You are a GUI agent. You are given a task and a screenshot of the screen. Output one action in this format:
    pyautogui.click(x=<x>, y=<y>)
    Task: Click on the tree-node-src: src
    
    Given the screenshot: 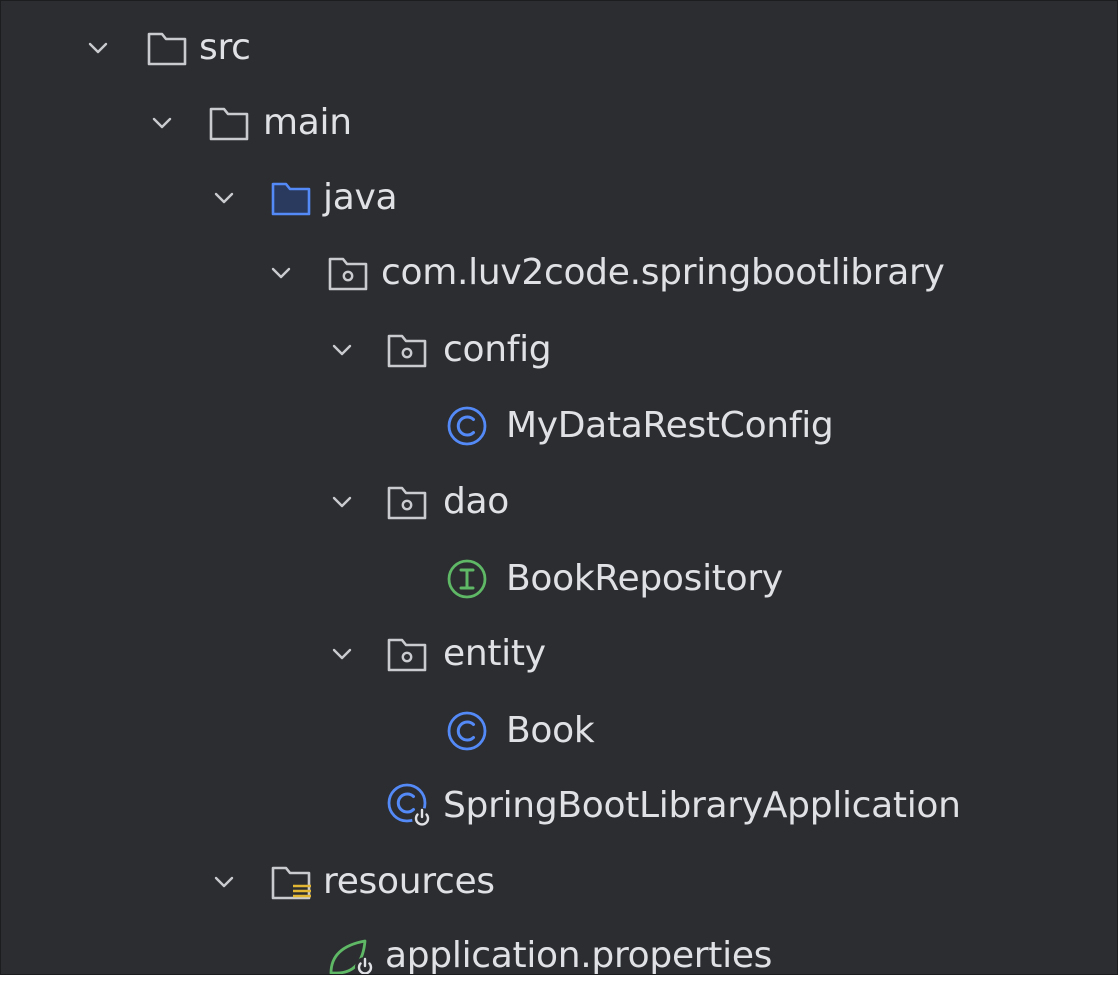 What is the action you would take?
    pyautogui.click(x=559, y=48)
    